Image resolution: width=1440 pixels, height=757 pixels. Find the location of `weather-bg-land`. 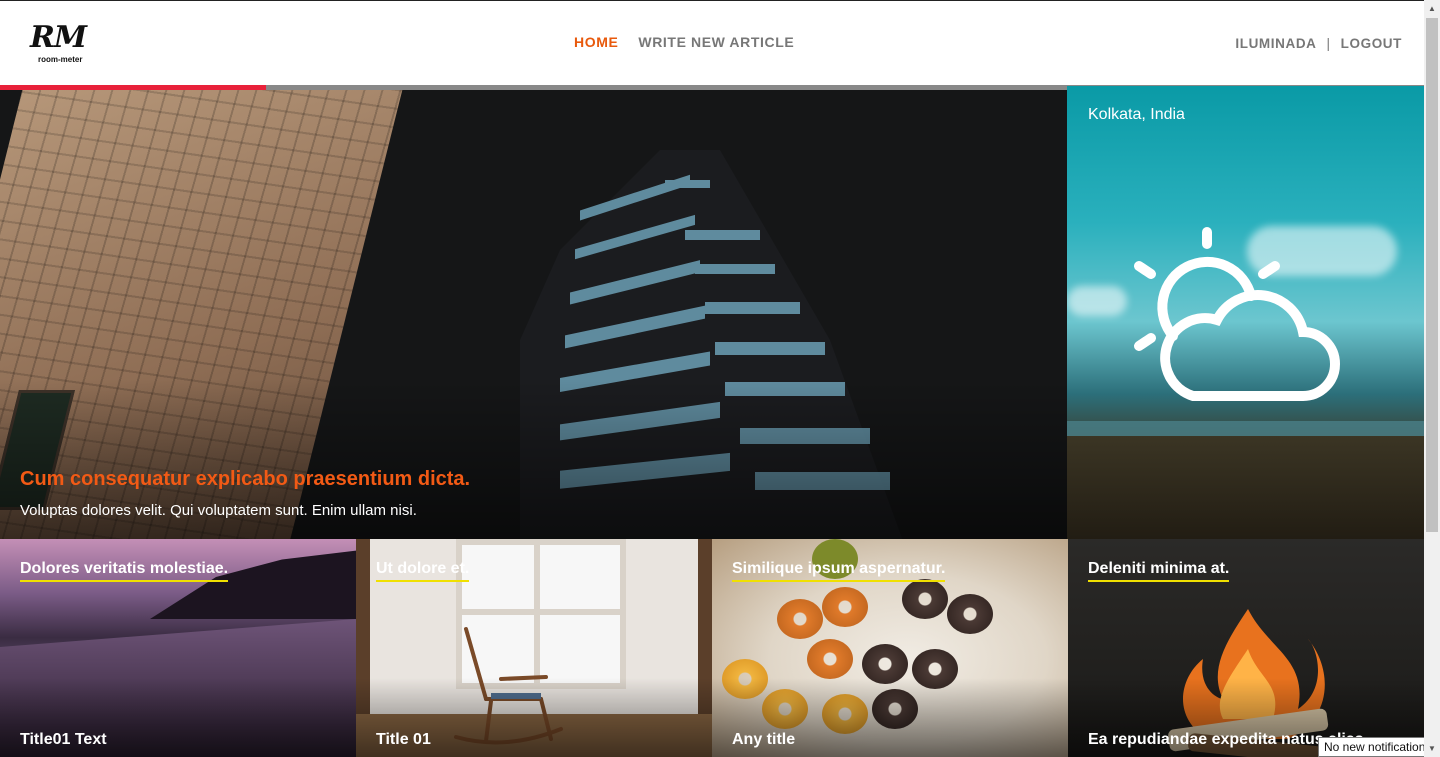

weather-bg-land is located at coordinates (1245, 487).